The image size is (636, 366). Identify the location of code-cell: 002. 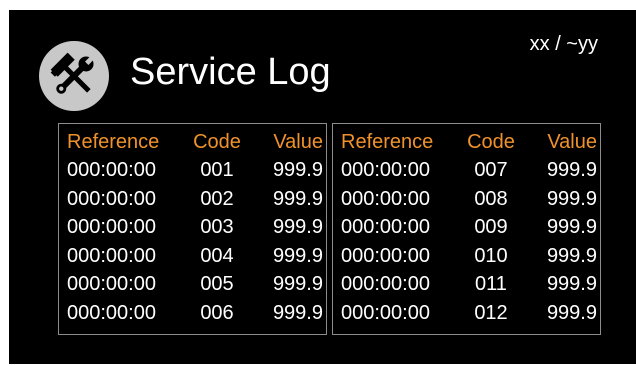
(217, 198).